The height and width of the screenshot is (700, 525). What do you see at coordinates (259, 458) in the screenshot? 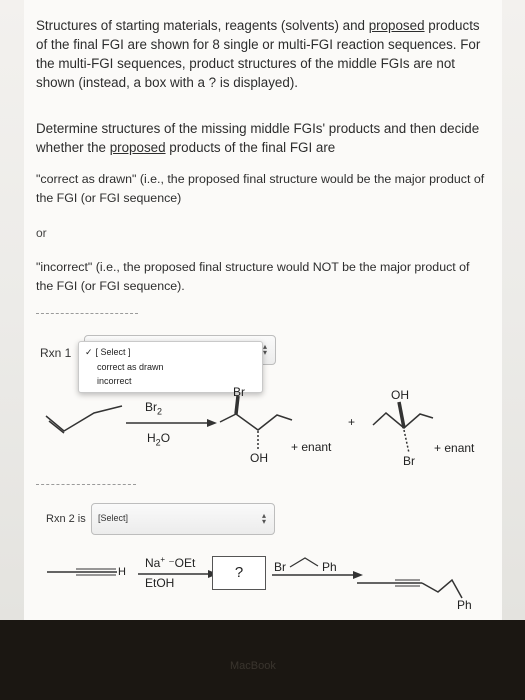
I see `product1-oh-label: OH` at bounding box center [259, 458].